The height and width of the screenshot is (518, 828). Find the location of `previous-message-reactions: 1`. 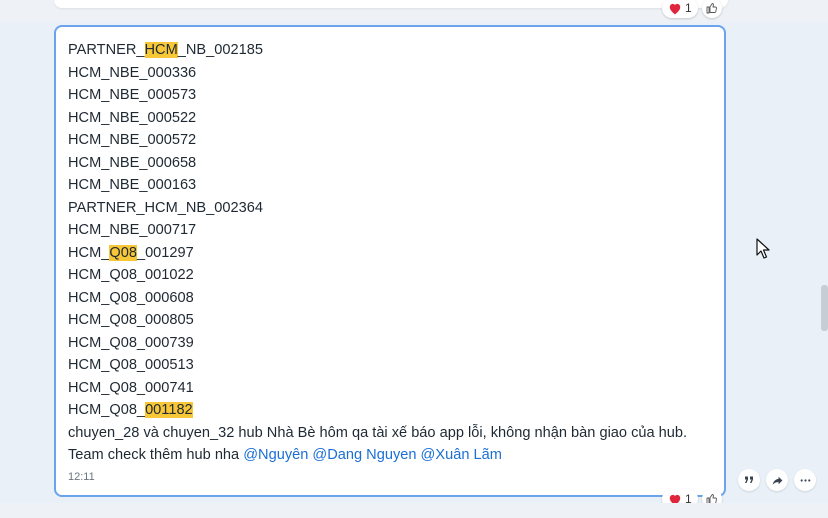

previous-message-reactions: 1 is located at coordinates (692, 9).